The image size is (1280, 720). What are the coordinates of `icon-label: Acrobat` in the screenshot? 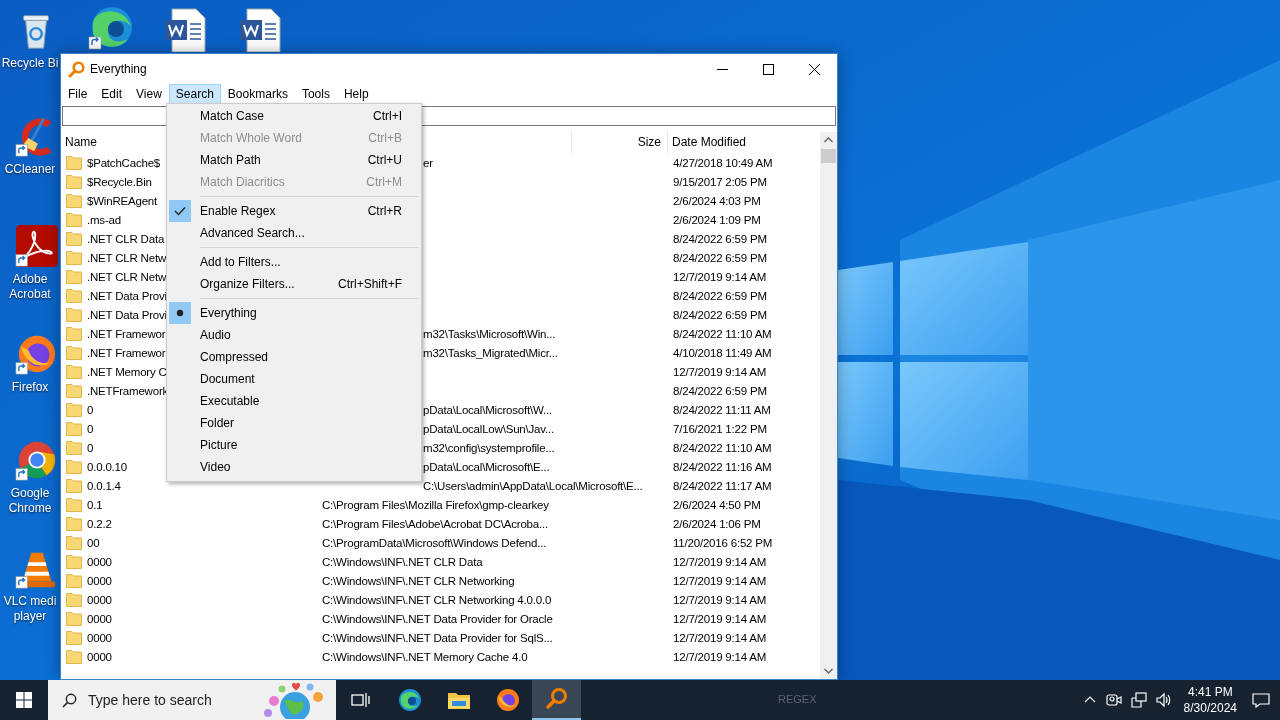 It's located at (30, 294).